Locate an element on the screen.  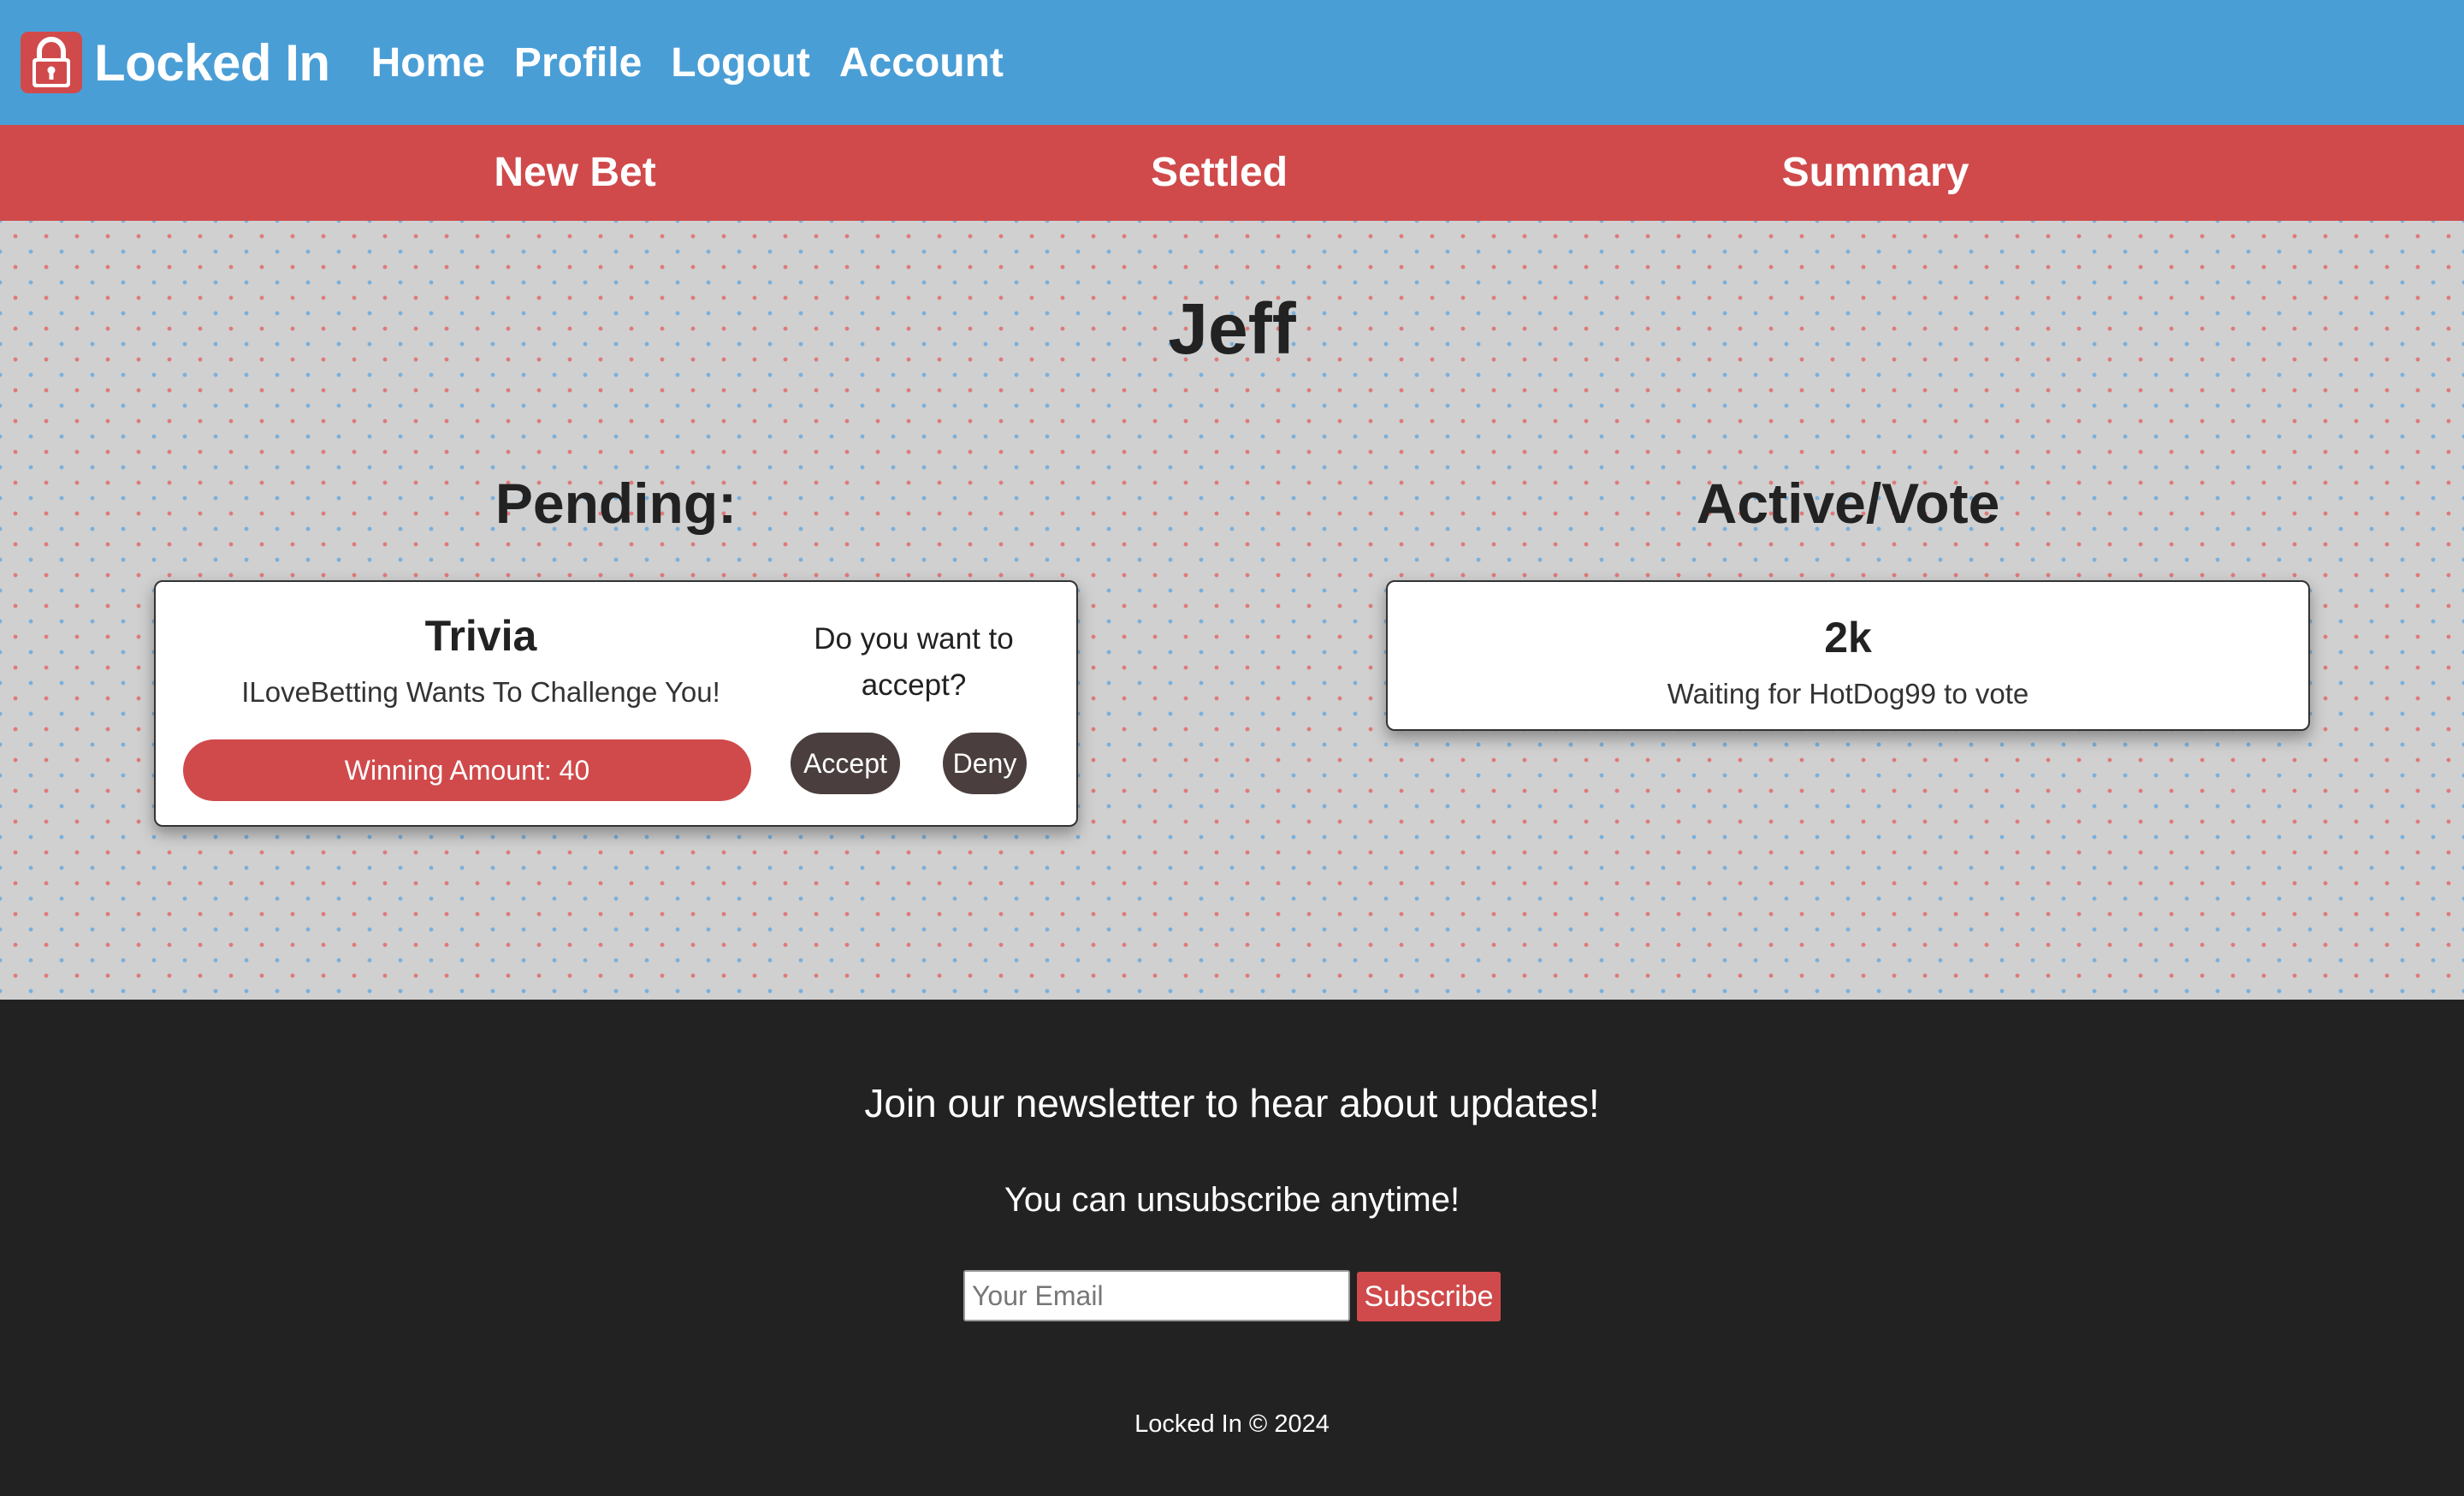
bet-subnav: New Bet Settled Summary is located at coordinates (1232, 173).